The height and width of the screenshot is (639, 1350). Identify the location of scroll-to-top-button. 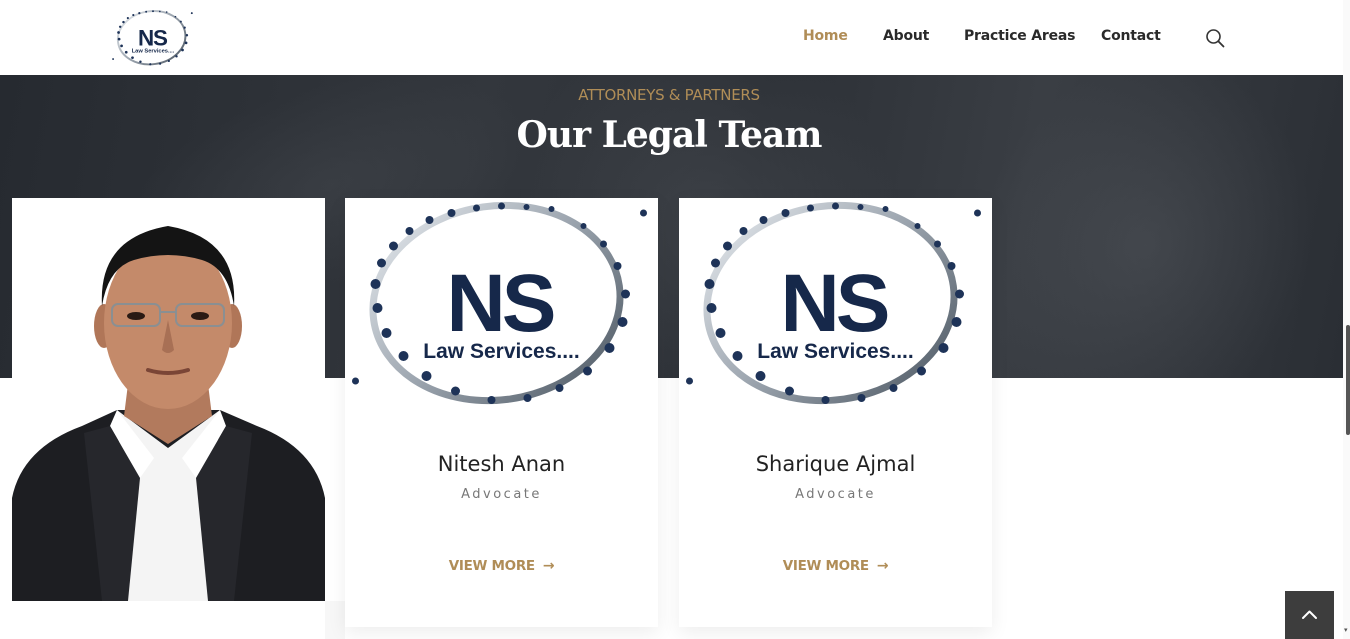
(1309, 615).